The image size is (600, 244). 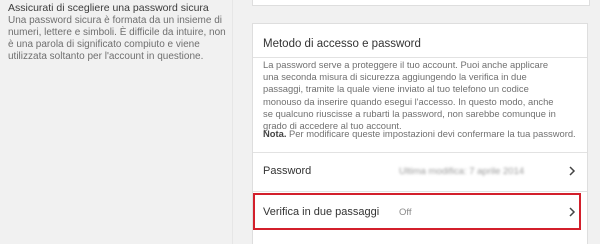 I want to click on previous-card-edge, so click(x=421, y=3).